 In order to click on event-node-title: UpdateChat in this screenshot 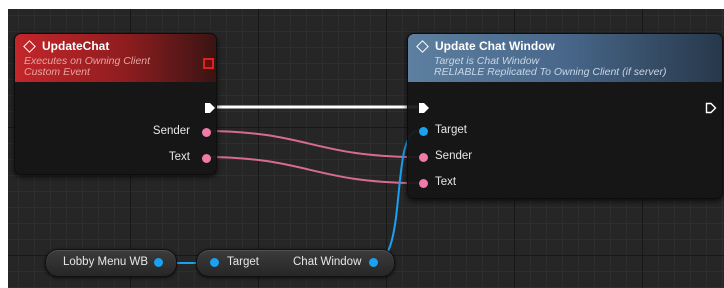, I will do `click(76, 46)`.